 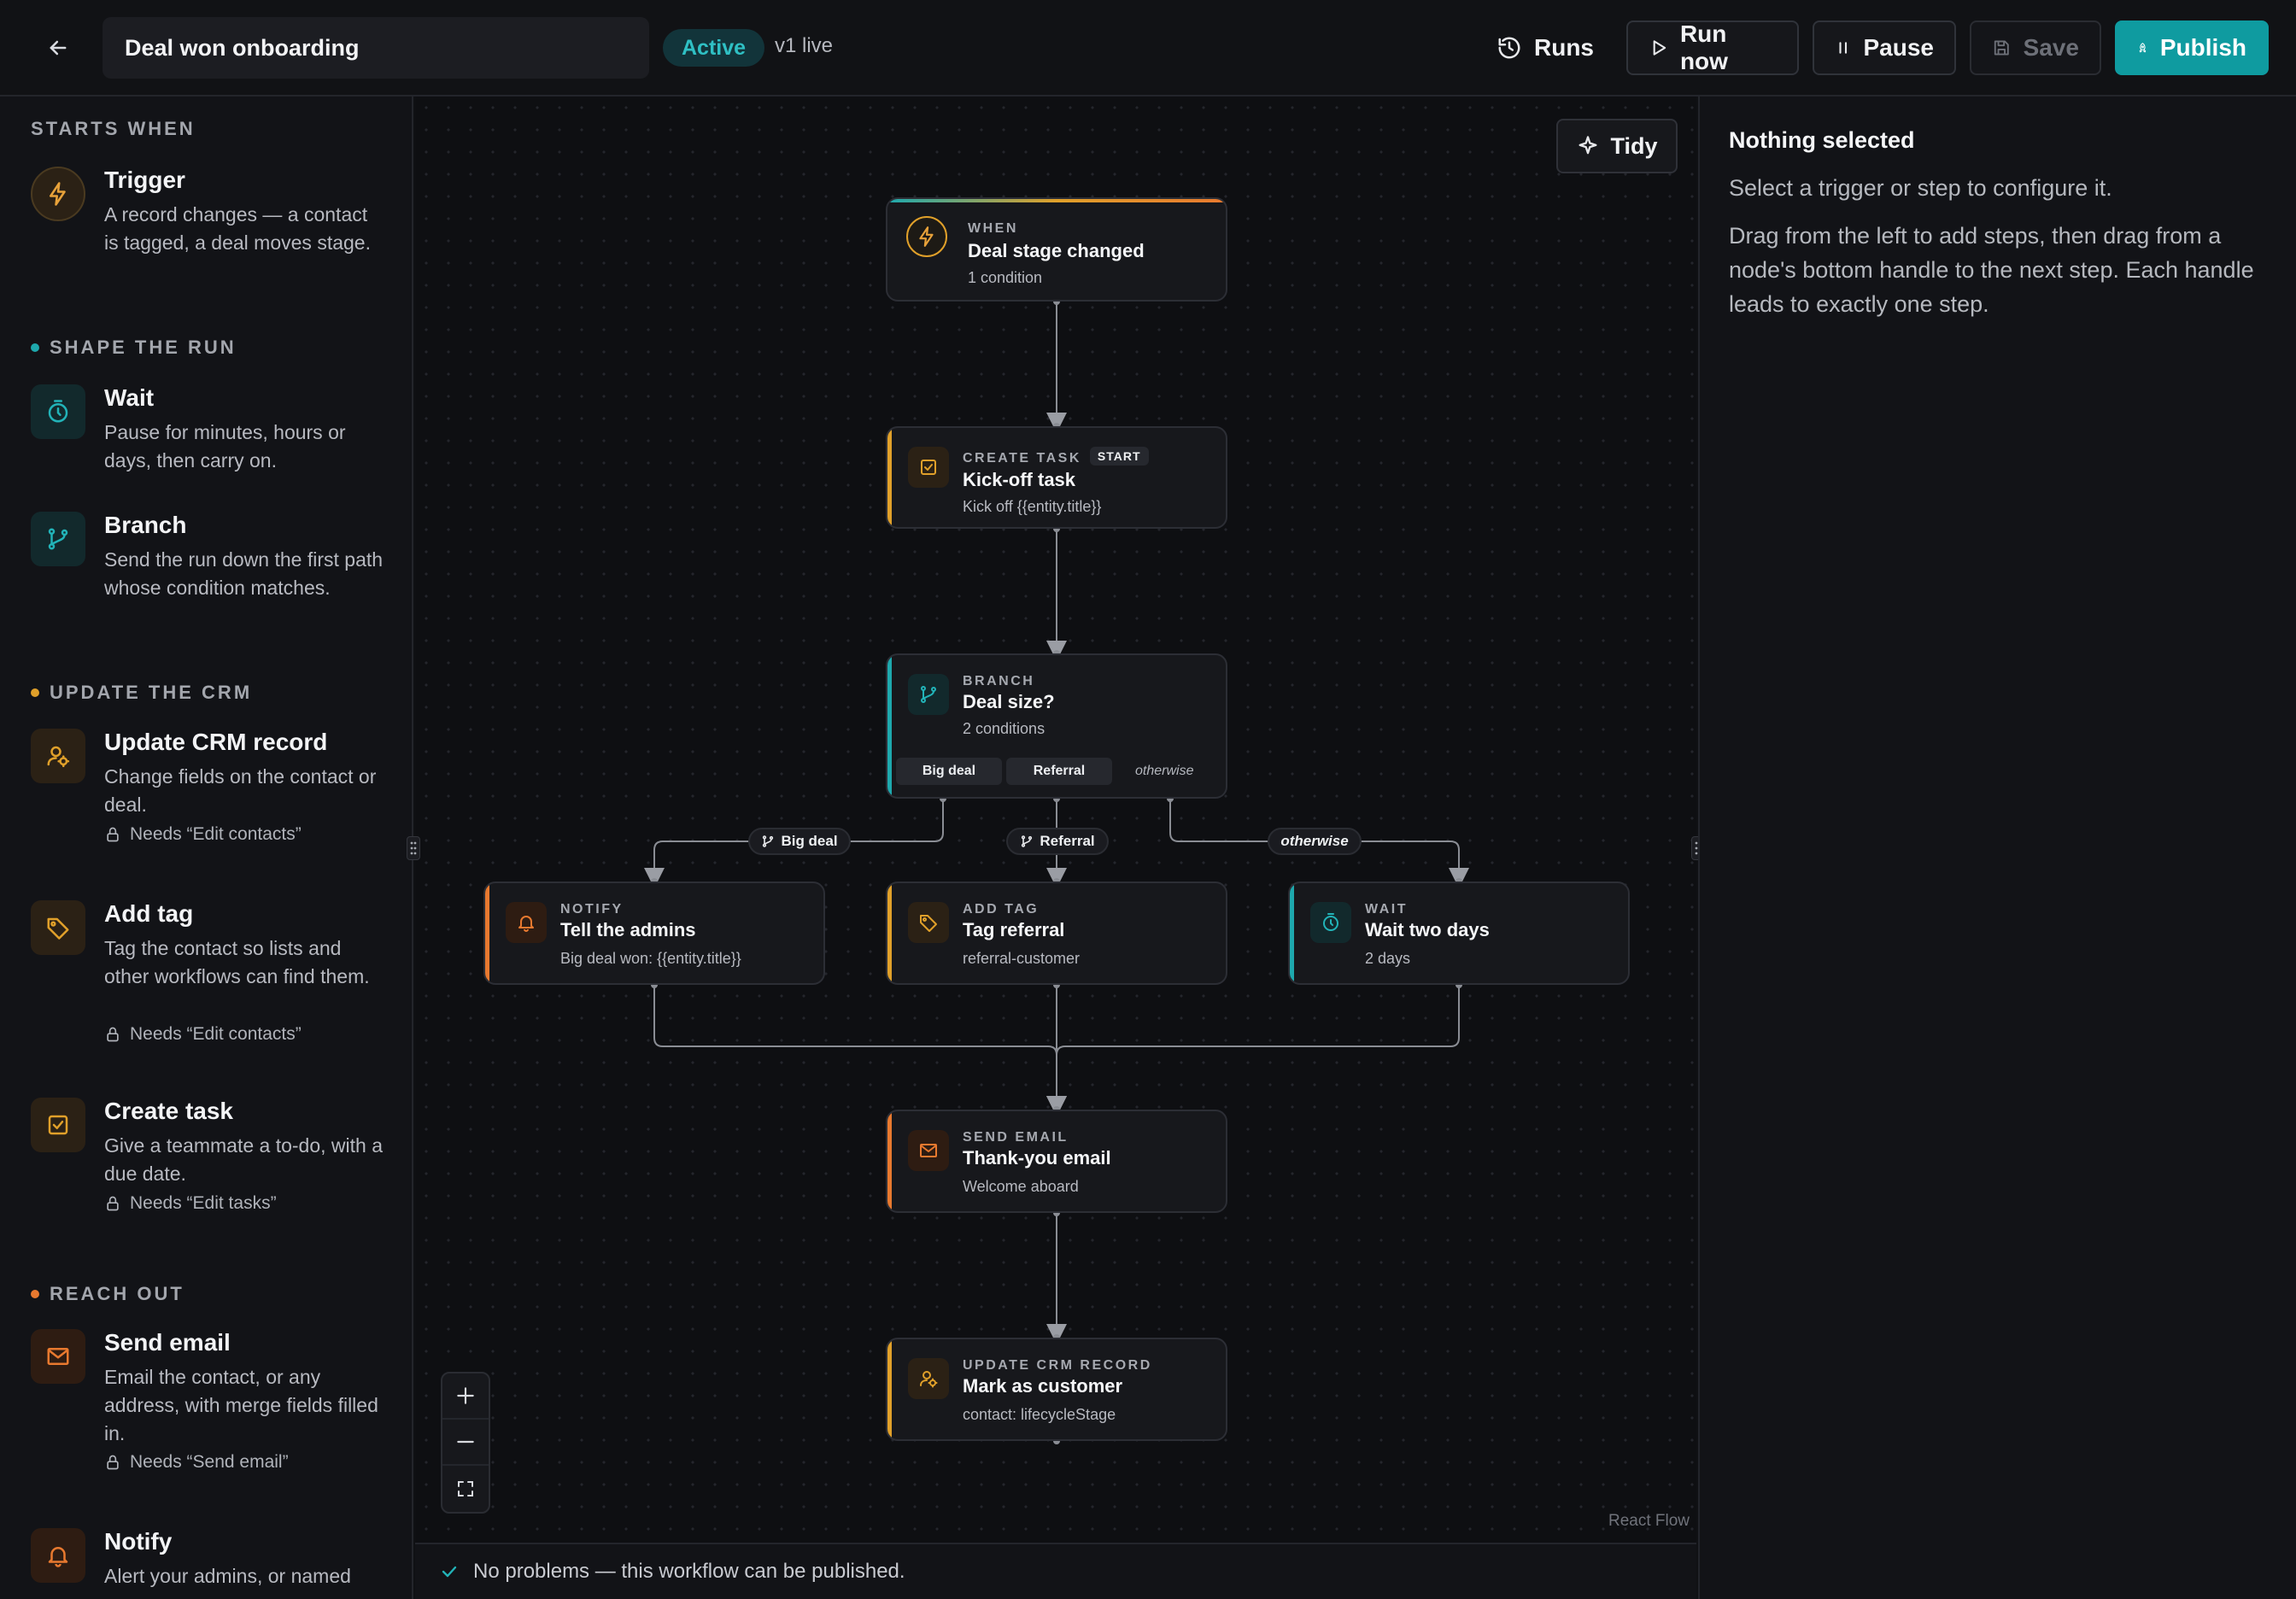 I want to click on run-now-label: Run now, so click(x=1703, y=47).